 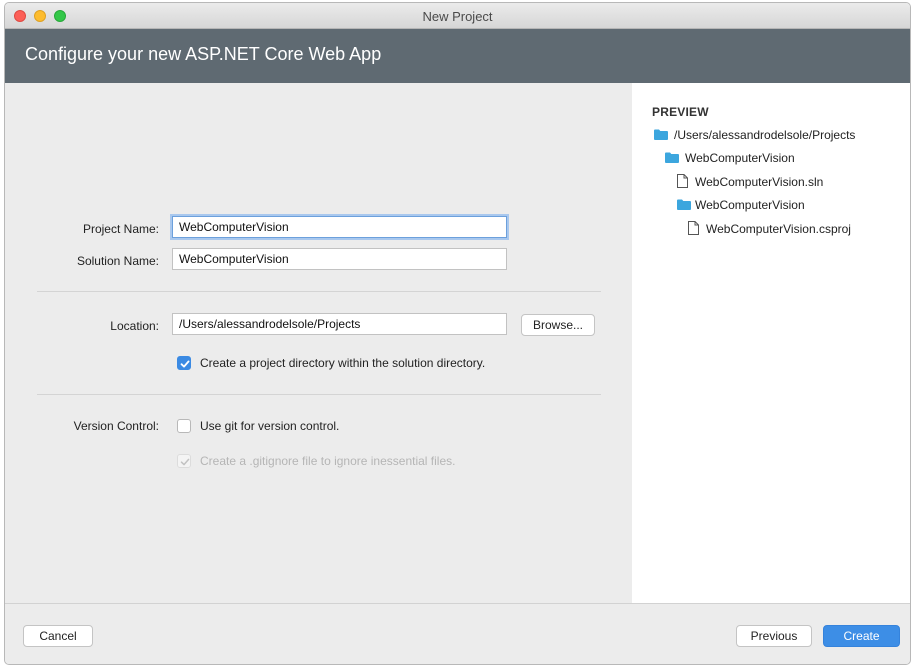 What do you see at coordinates (774, 636) in the screenshot?
I see `previous-button: Previous` at bounding box center [774, 636].